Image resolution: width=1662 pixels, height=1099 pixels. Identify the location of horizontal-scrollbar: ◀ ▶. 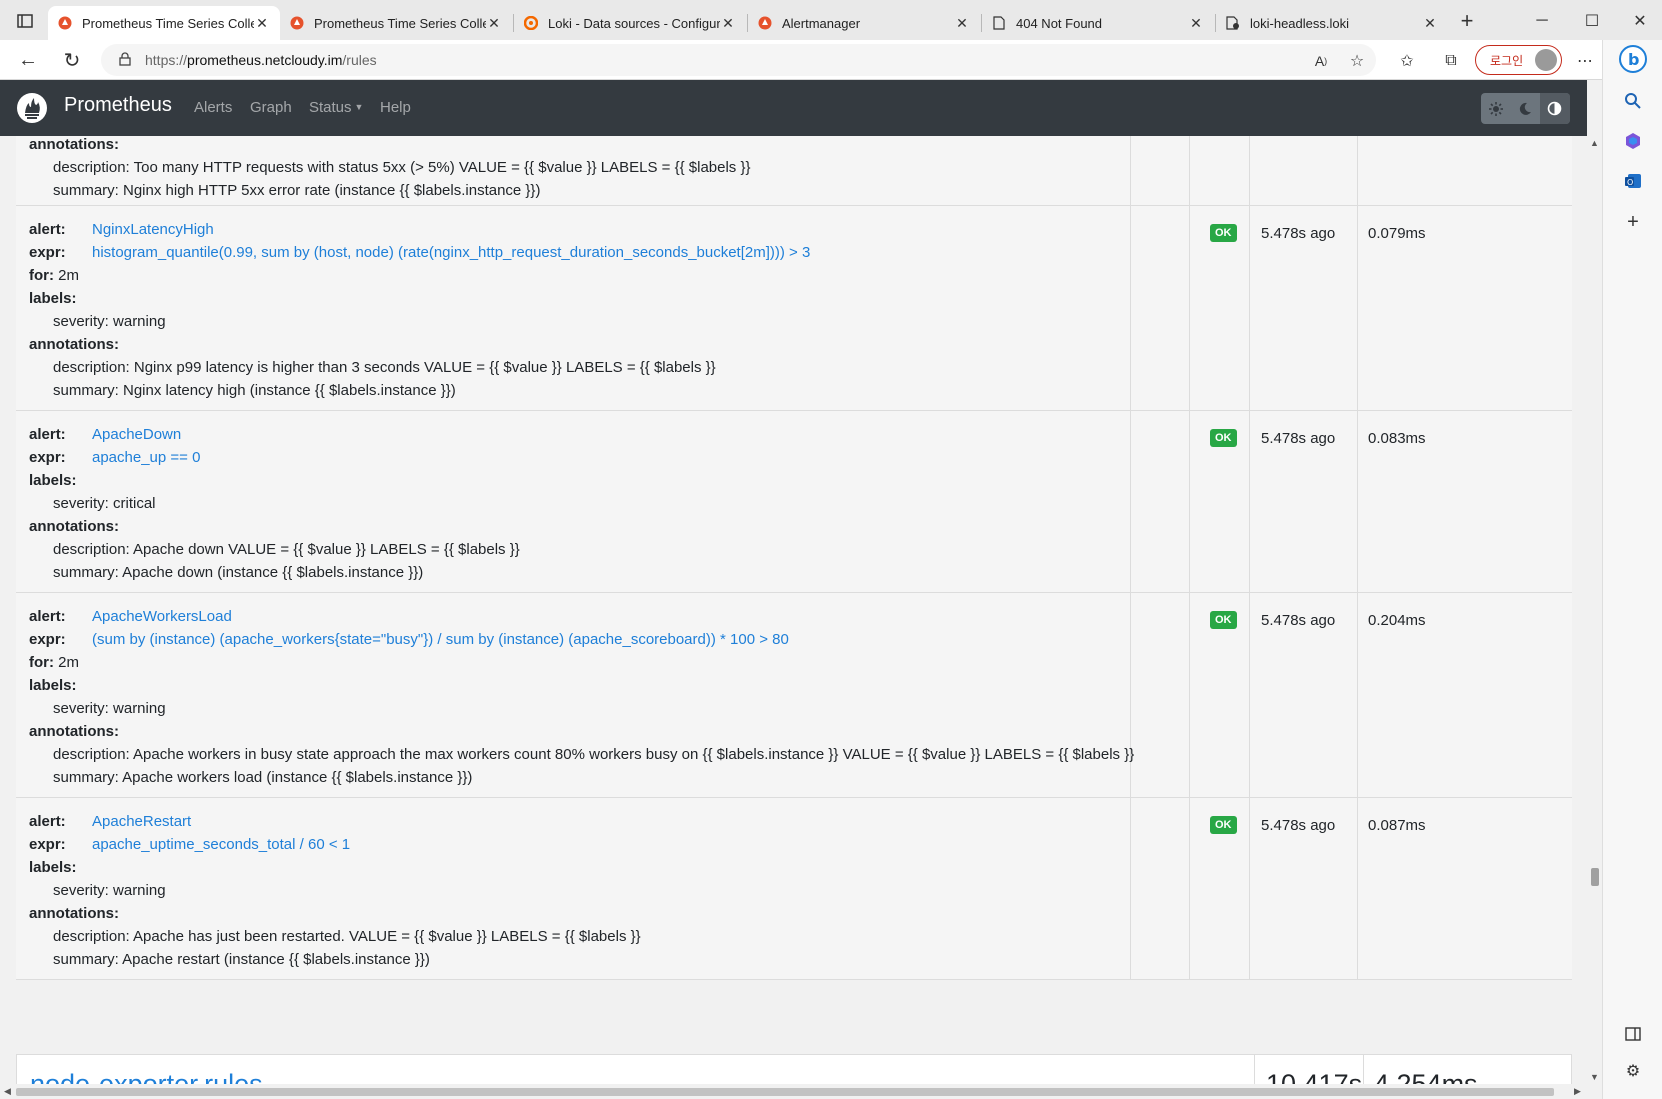
(801, 1091).